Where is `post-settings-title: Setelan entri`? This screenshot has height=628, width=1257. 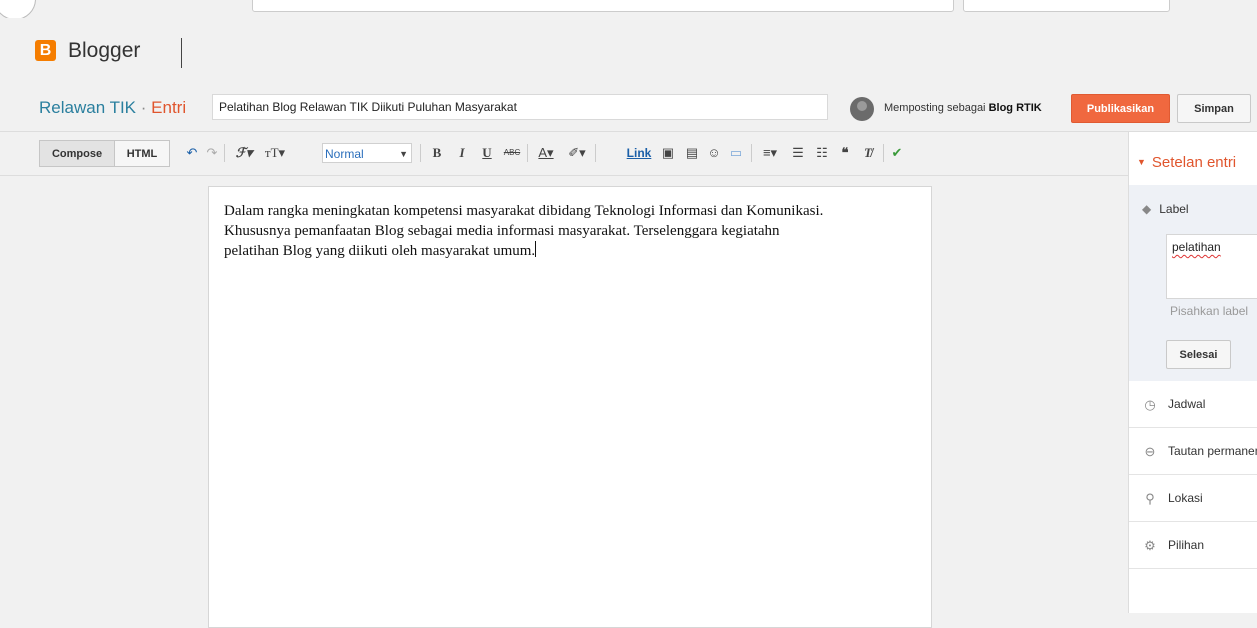
post-settings-title: Setelan entri is located at coordinates (1194, 162).